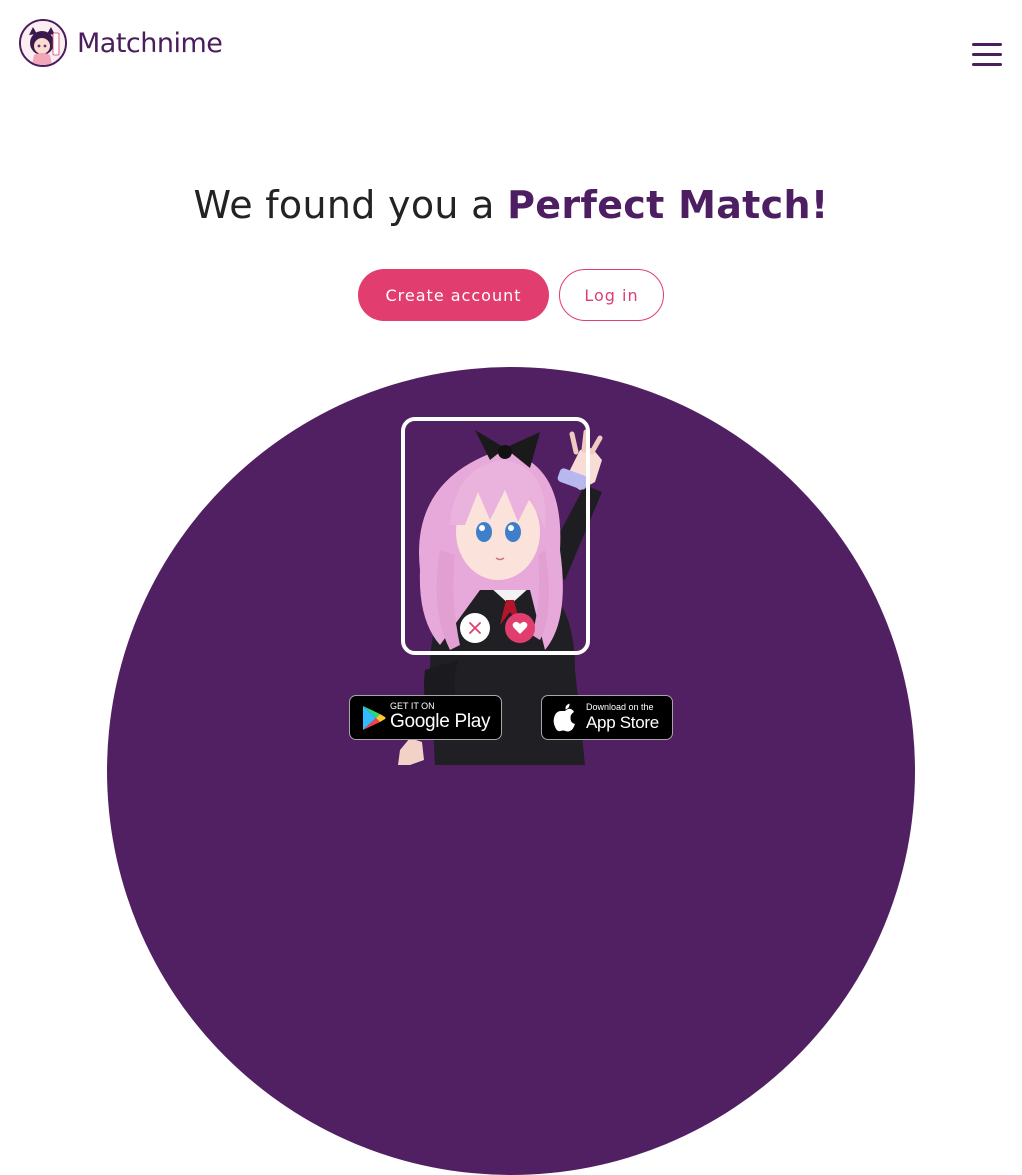 The image size is (1022, 1175). Describe the element at coordinates (374, 717) in the screenshot. I see `google-play-icon` at that location.